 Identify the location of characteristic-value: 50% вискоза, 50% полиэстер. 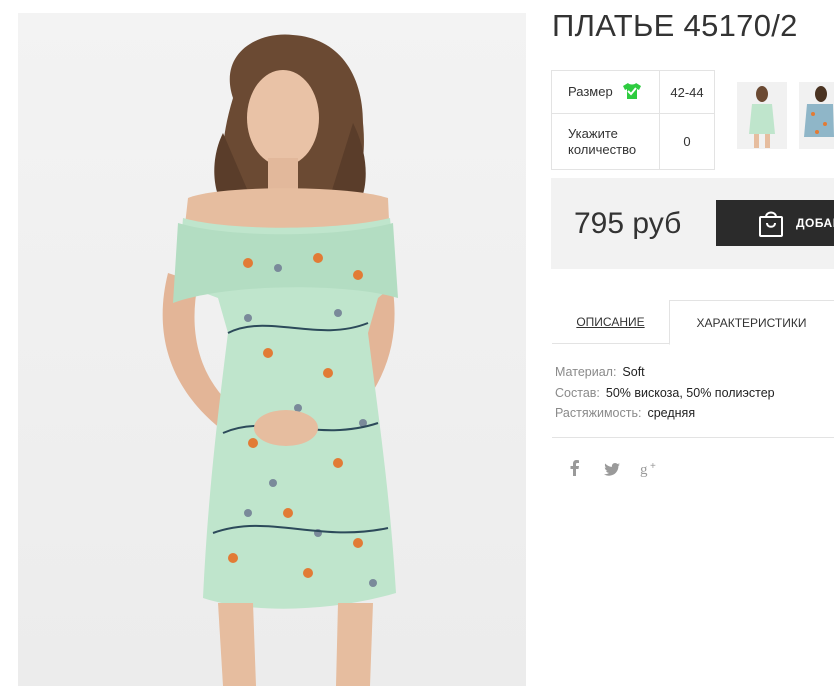
(690, 392).